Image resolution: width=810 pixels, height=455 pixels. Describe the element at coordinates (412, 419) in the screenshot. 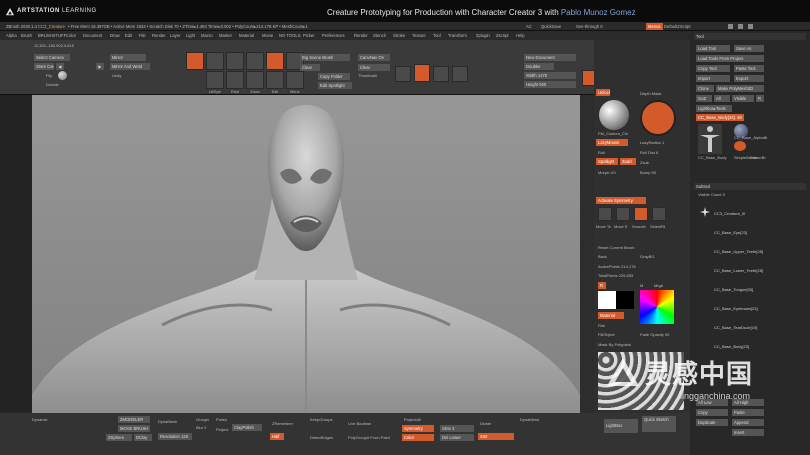

I see `project-all-button: ProjectAll` at that location.